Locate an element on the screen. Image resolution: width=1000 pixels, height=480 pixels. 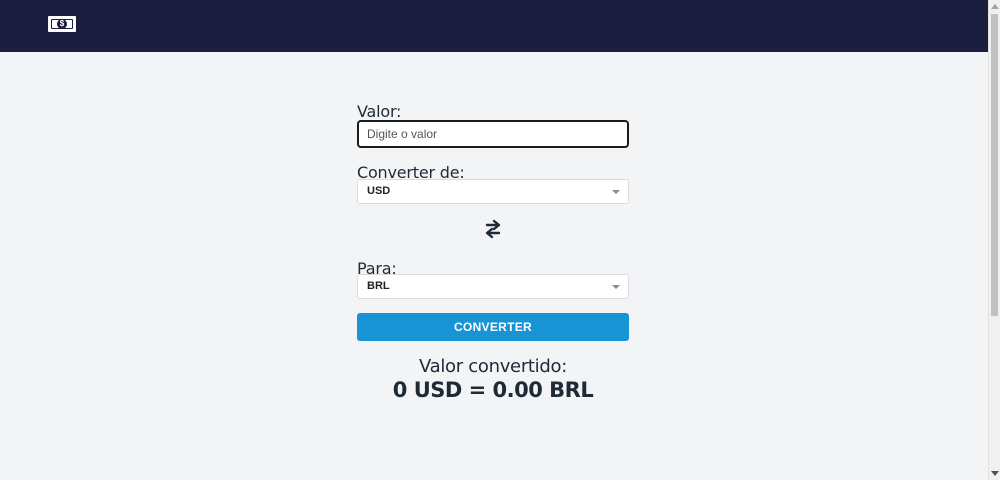
amount-input is located at coordinates (493, 134).